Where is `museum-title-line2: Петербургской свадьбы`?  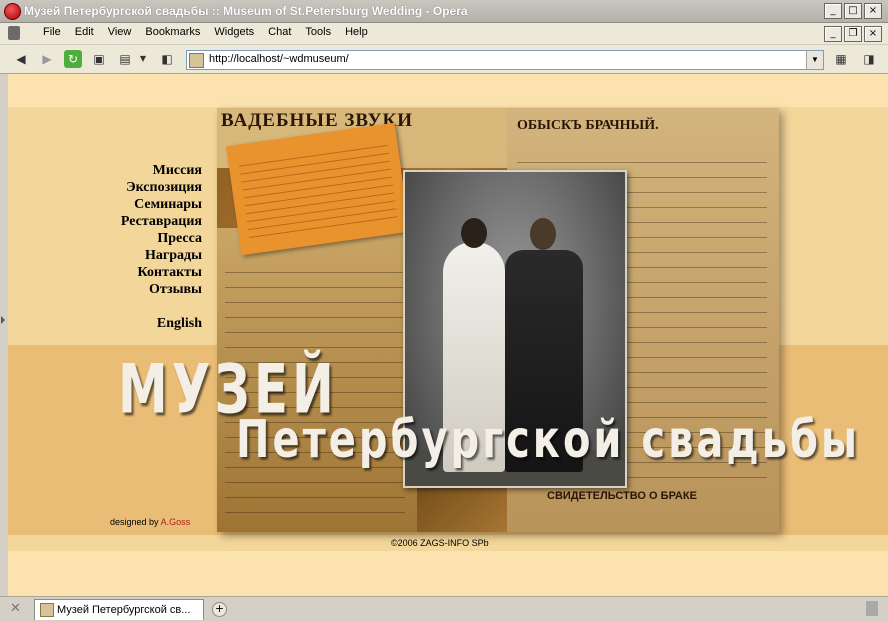 museum-title-line2: Петербургской свадьбы is located at coordinates (548, 440).